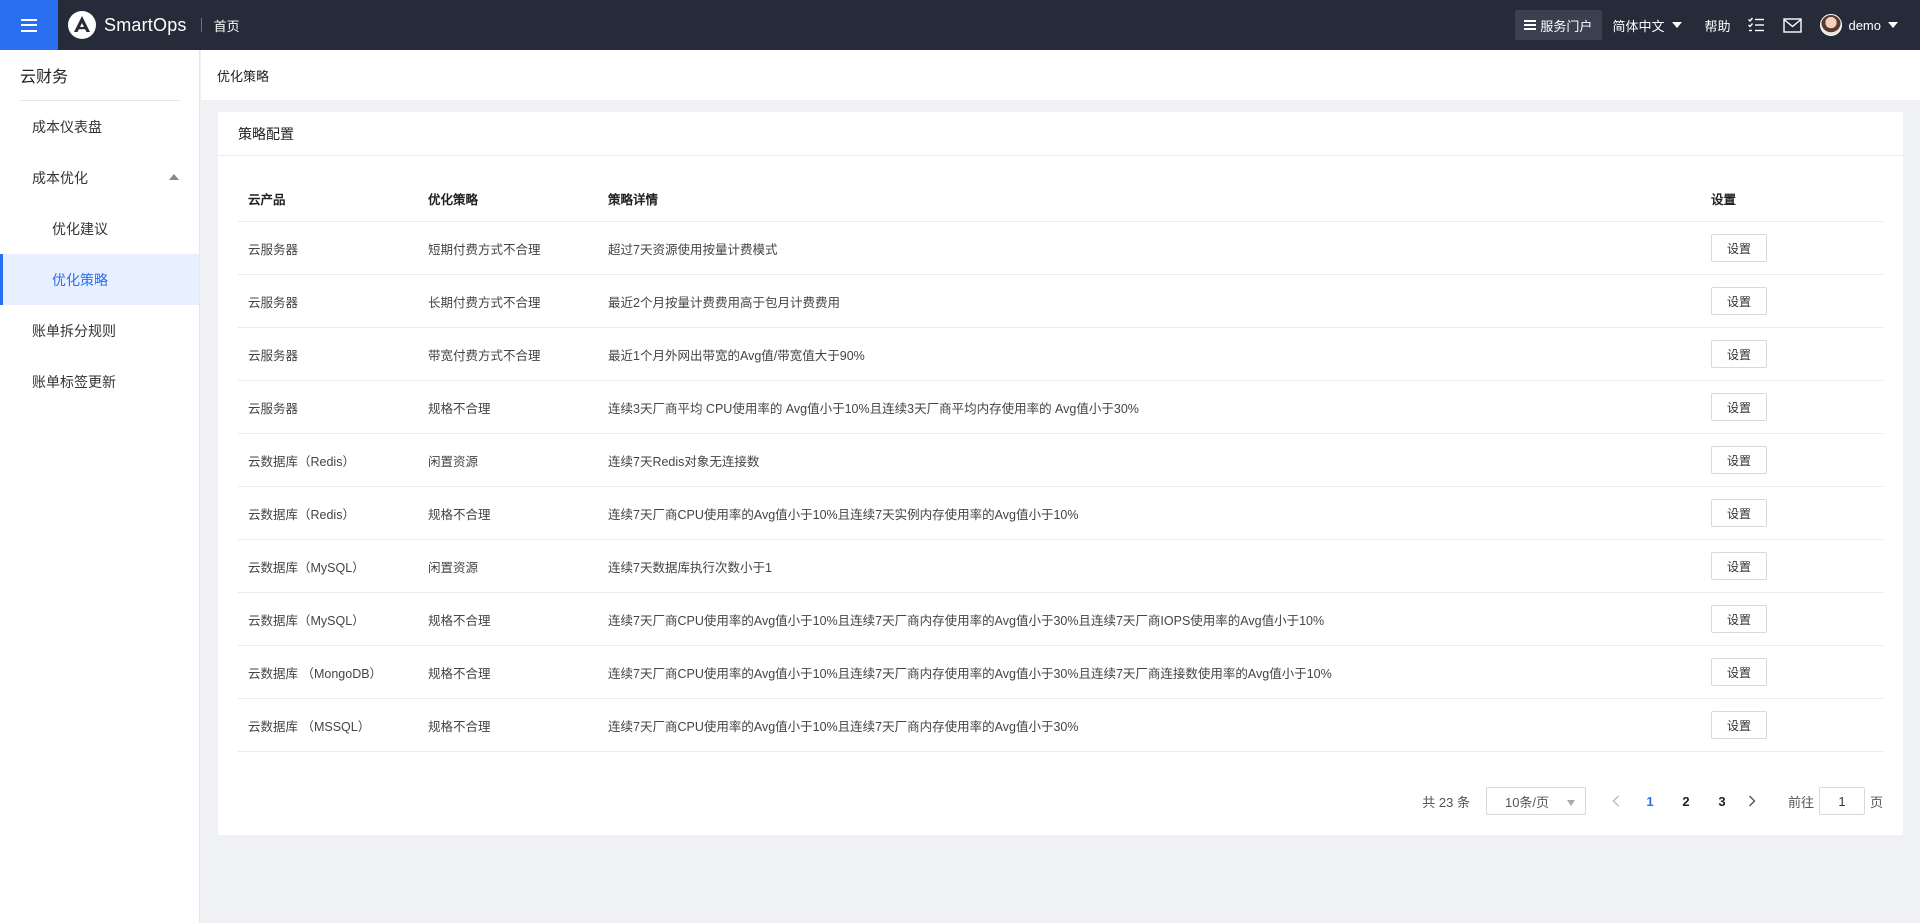 The image size is (1920, 923). What do you see at coordinates (736, 355) in the screenshot?
I see `cell-detail: 最近1个月外网出带宽的Avg值/带宽值大于90%` at bounding box center [736, 355].